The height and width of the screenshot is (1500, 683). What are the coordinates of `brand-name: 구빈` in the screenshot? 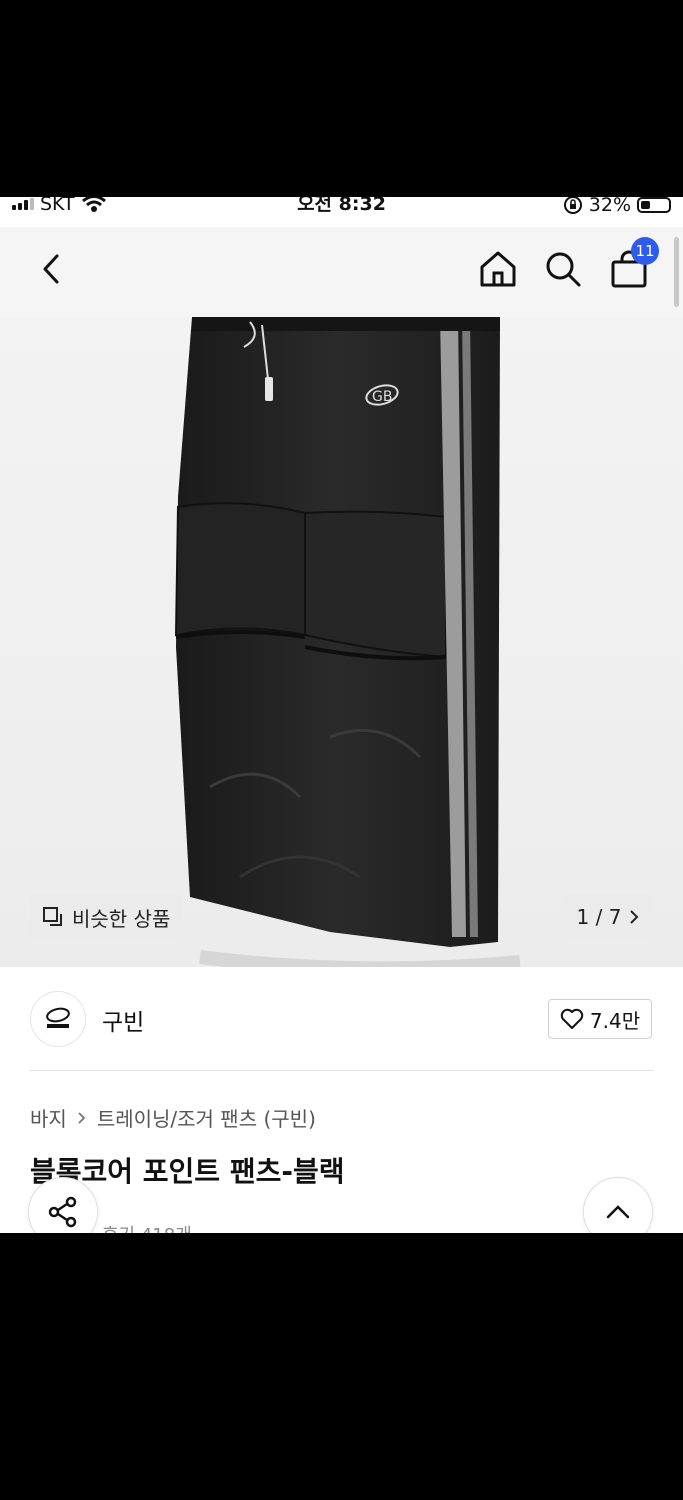 It's located at (123, 1020).